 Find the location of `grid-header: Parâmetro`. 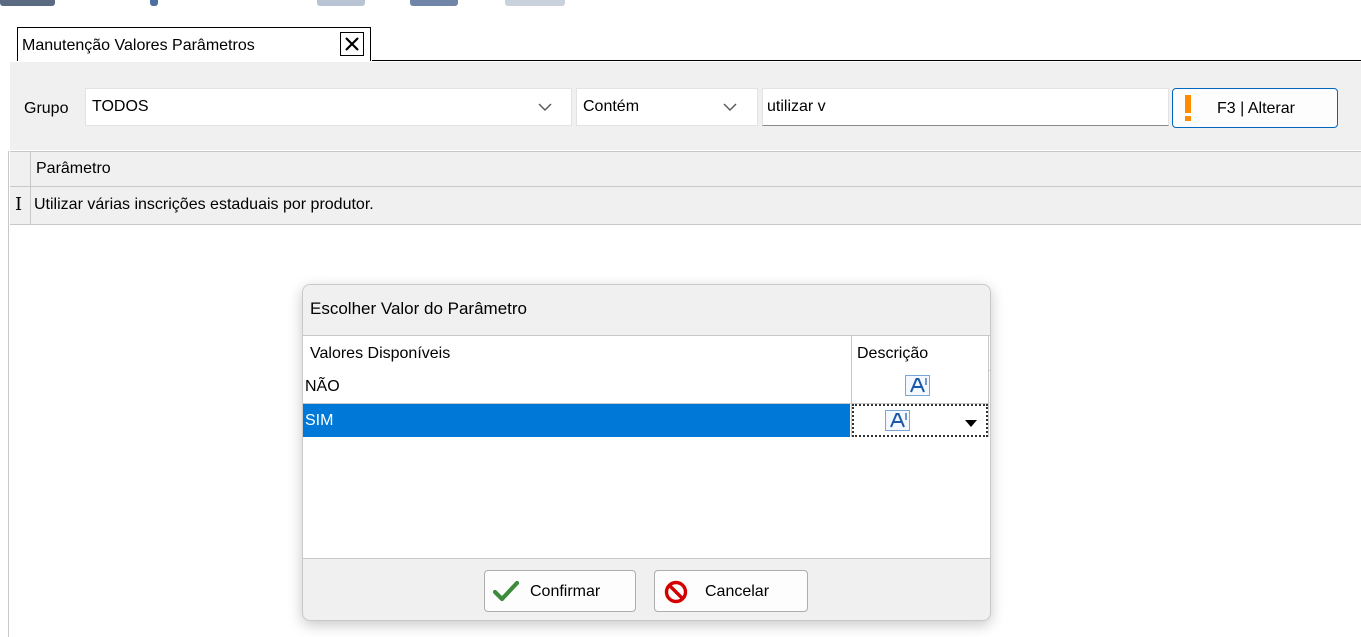

grid-header: Parâmetro is located at coordinates (685, 169).